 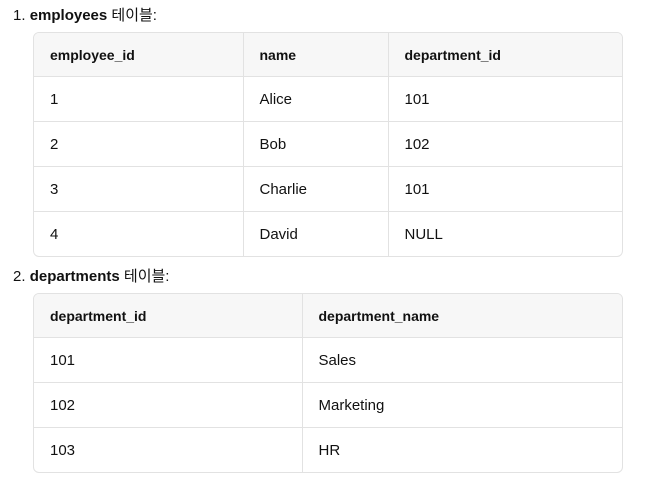 I want to click on section-title-departments: 2. departments 테이블:, so click(x=318, y=277).